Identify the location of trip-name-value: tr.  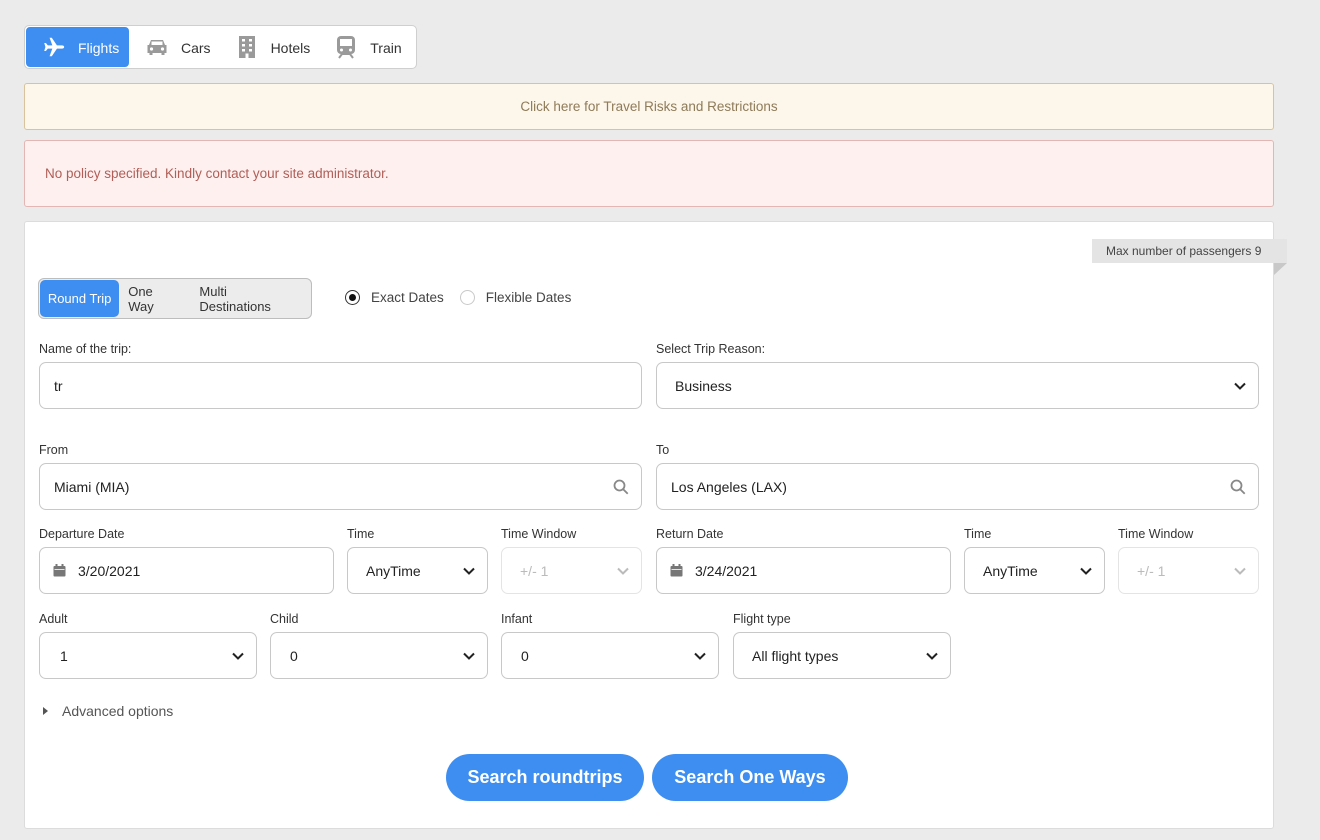
(58, 385).